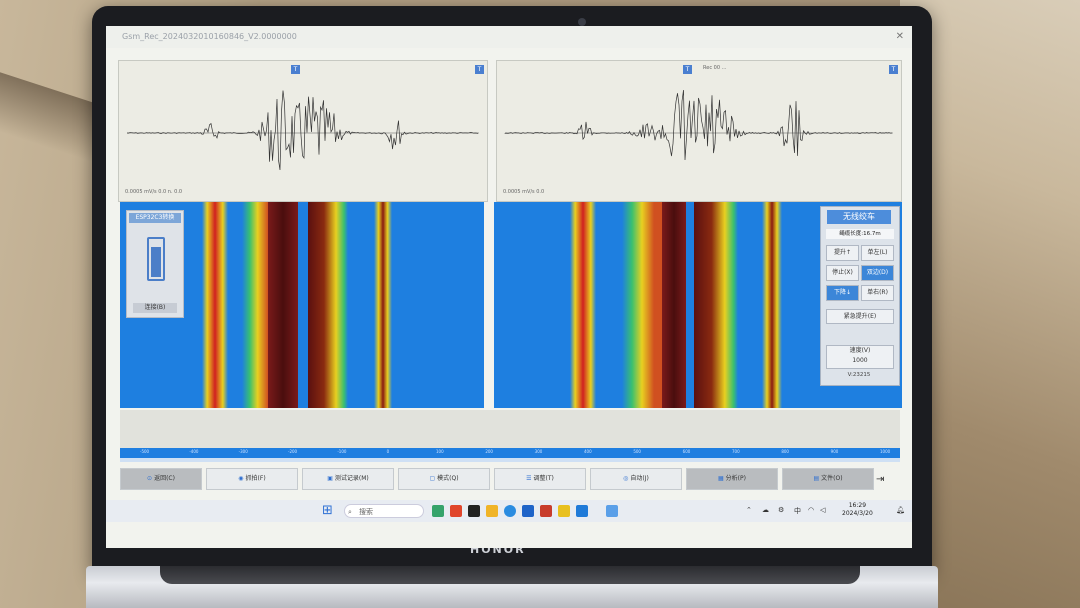 The height and width of the screenshot is (608, 1080). Describe the element at coordinates (348, 479) in the screenshot. I see `test-record-button: ▣ 测试记录(M)` at that location.